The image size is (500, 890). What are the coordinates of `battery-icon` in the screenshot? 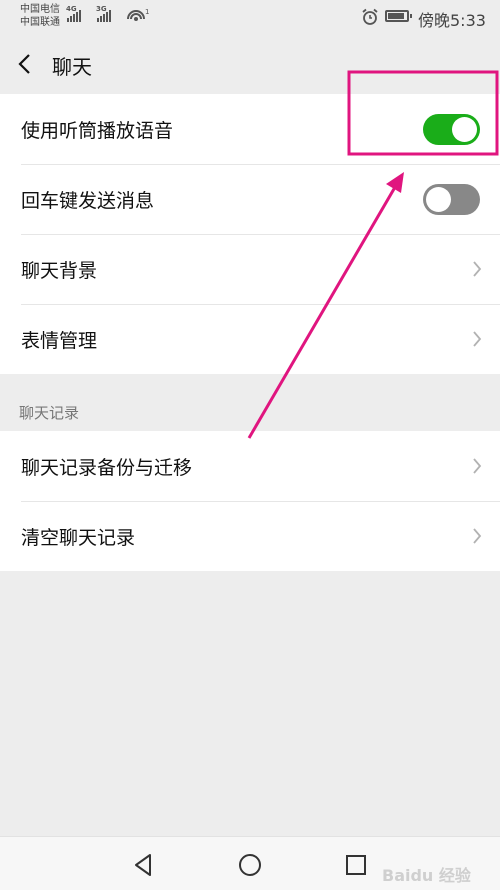 It's located at (398, 16).